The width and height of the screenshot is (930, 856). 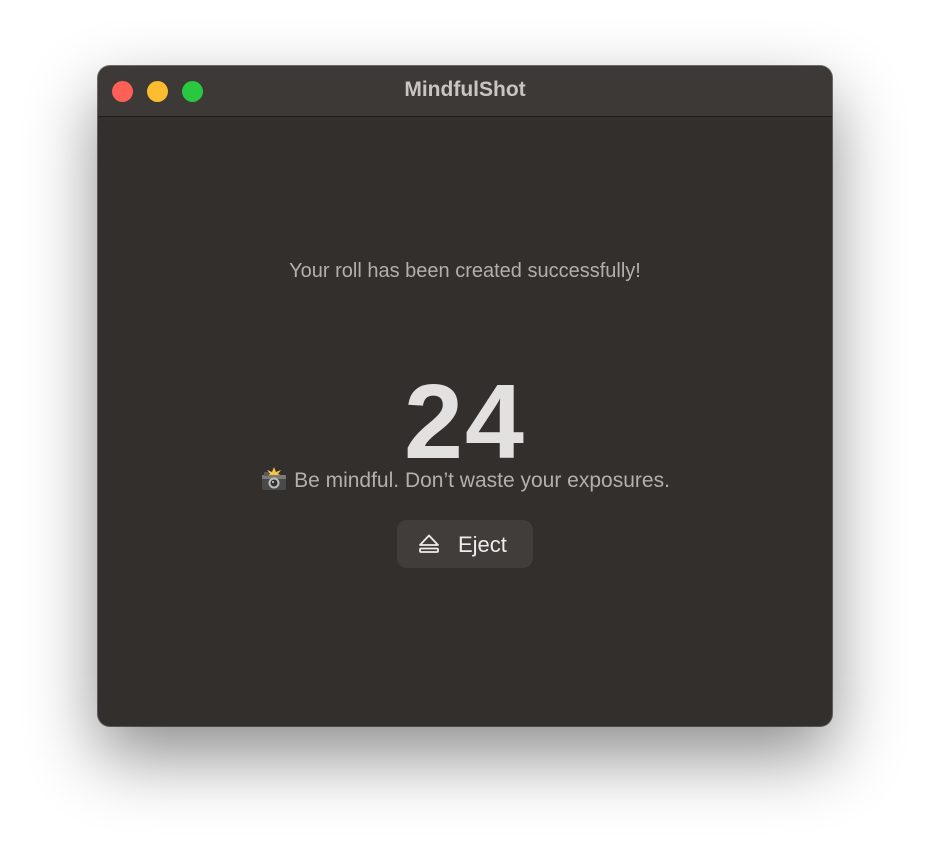 What do you see at coordinates (465, 271) in the screenshot?
I see `success-message: Your roll has been created successfully!` at bounding box center [465, 271].